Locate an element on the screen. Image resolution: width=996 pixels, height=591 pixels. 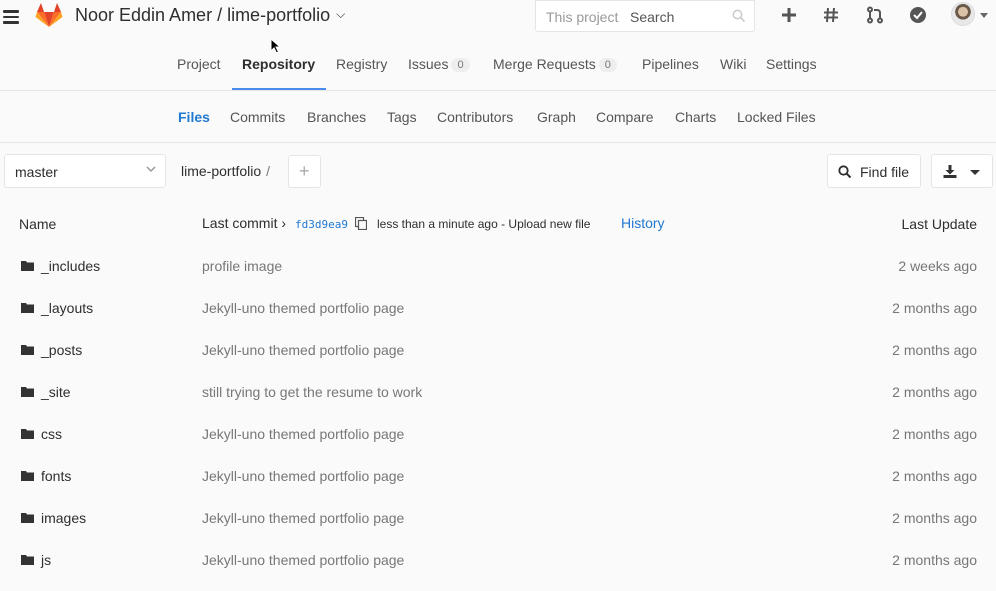
history-link: History is located at coordinates (643, 223).